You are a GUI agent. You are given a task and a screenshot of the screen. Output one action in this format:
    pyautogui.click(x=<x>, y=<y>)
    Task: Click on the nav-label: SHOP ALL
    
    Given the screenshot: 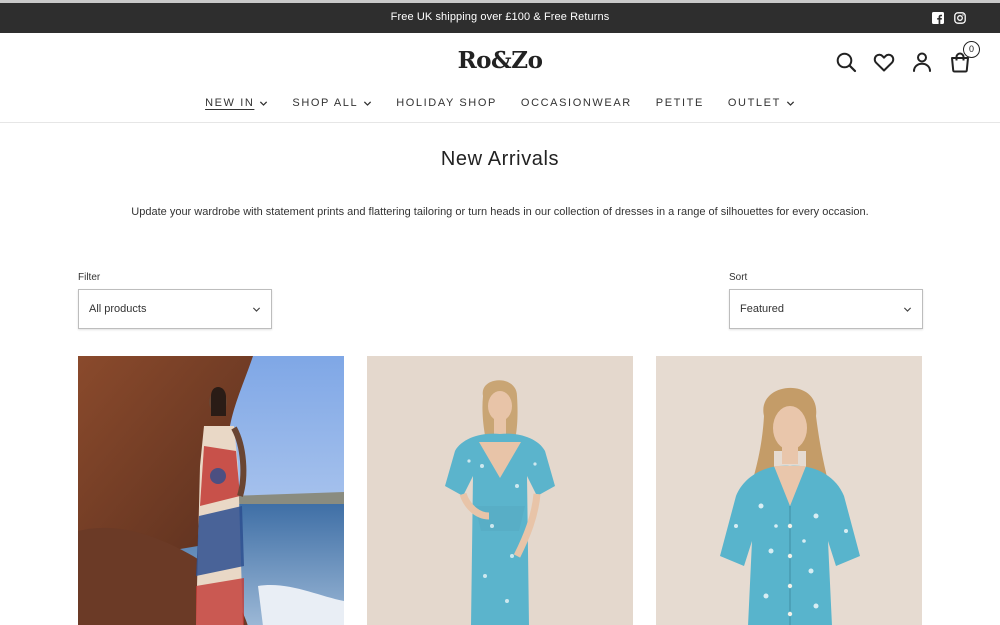 What is the action you would take?
    pyautogui.click(x=325, y=103)
    